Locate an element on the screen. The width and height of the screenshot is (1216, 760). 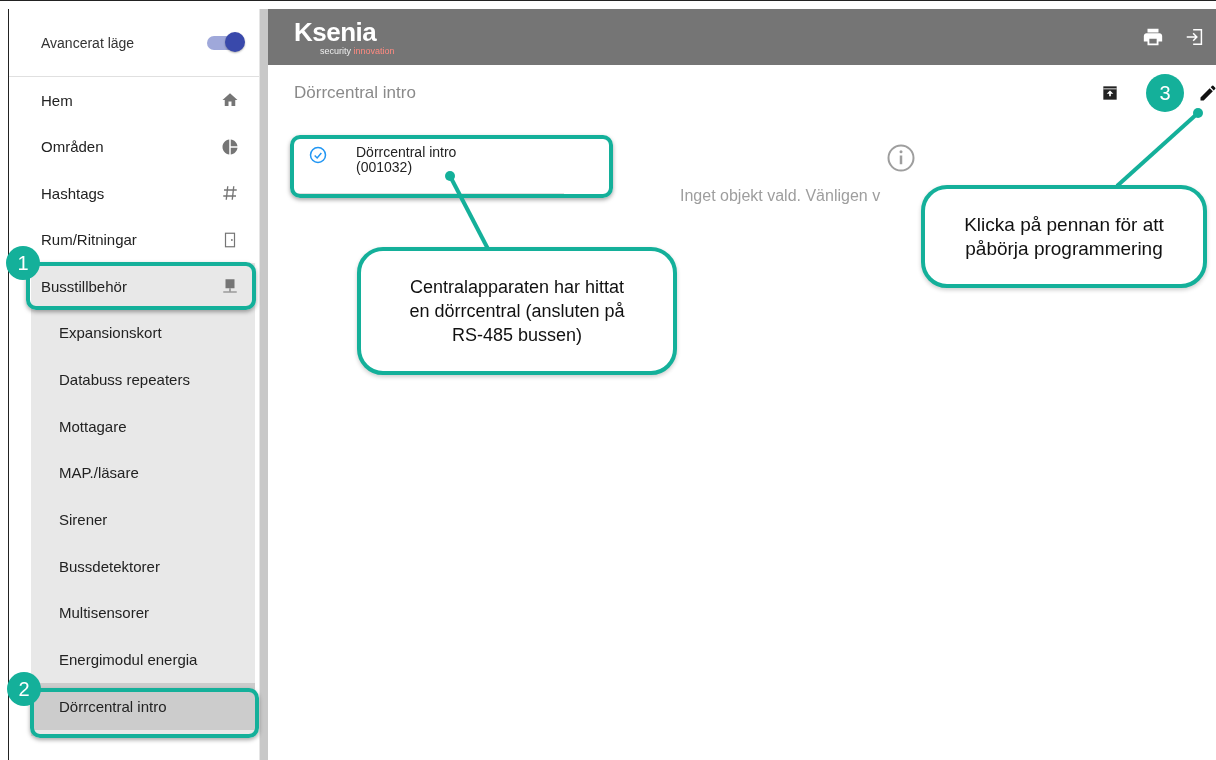
upload-box-icon is located at coordinates (1110, 93).